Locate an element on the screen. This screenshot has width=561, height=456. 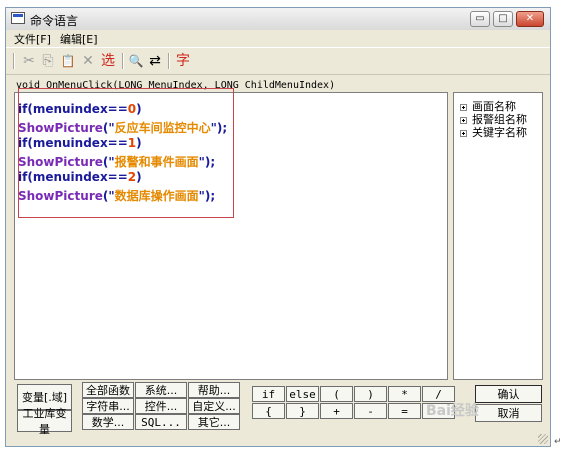
op-if-button: if is located at coordinates (268, 394).